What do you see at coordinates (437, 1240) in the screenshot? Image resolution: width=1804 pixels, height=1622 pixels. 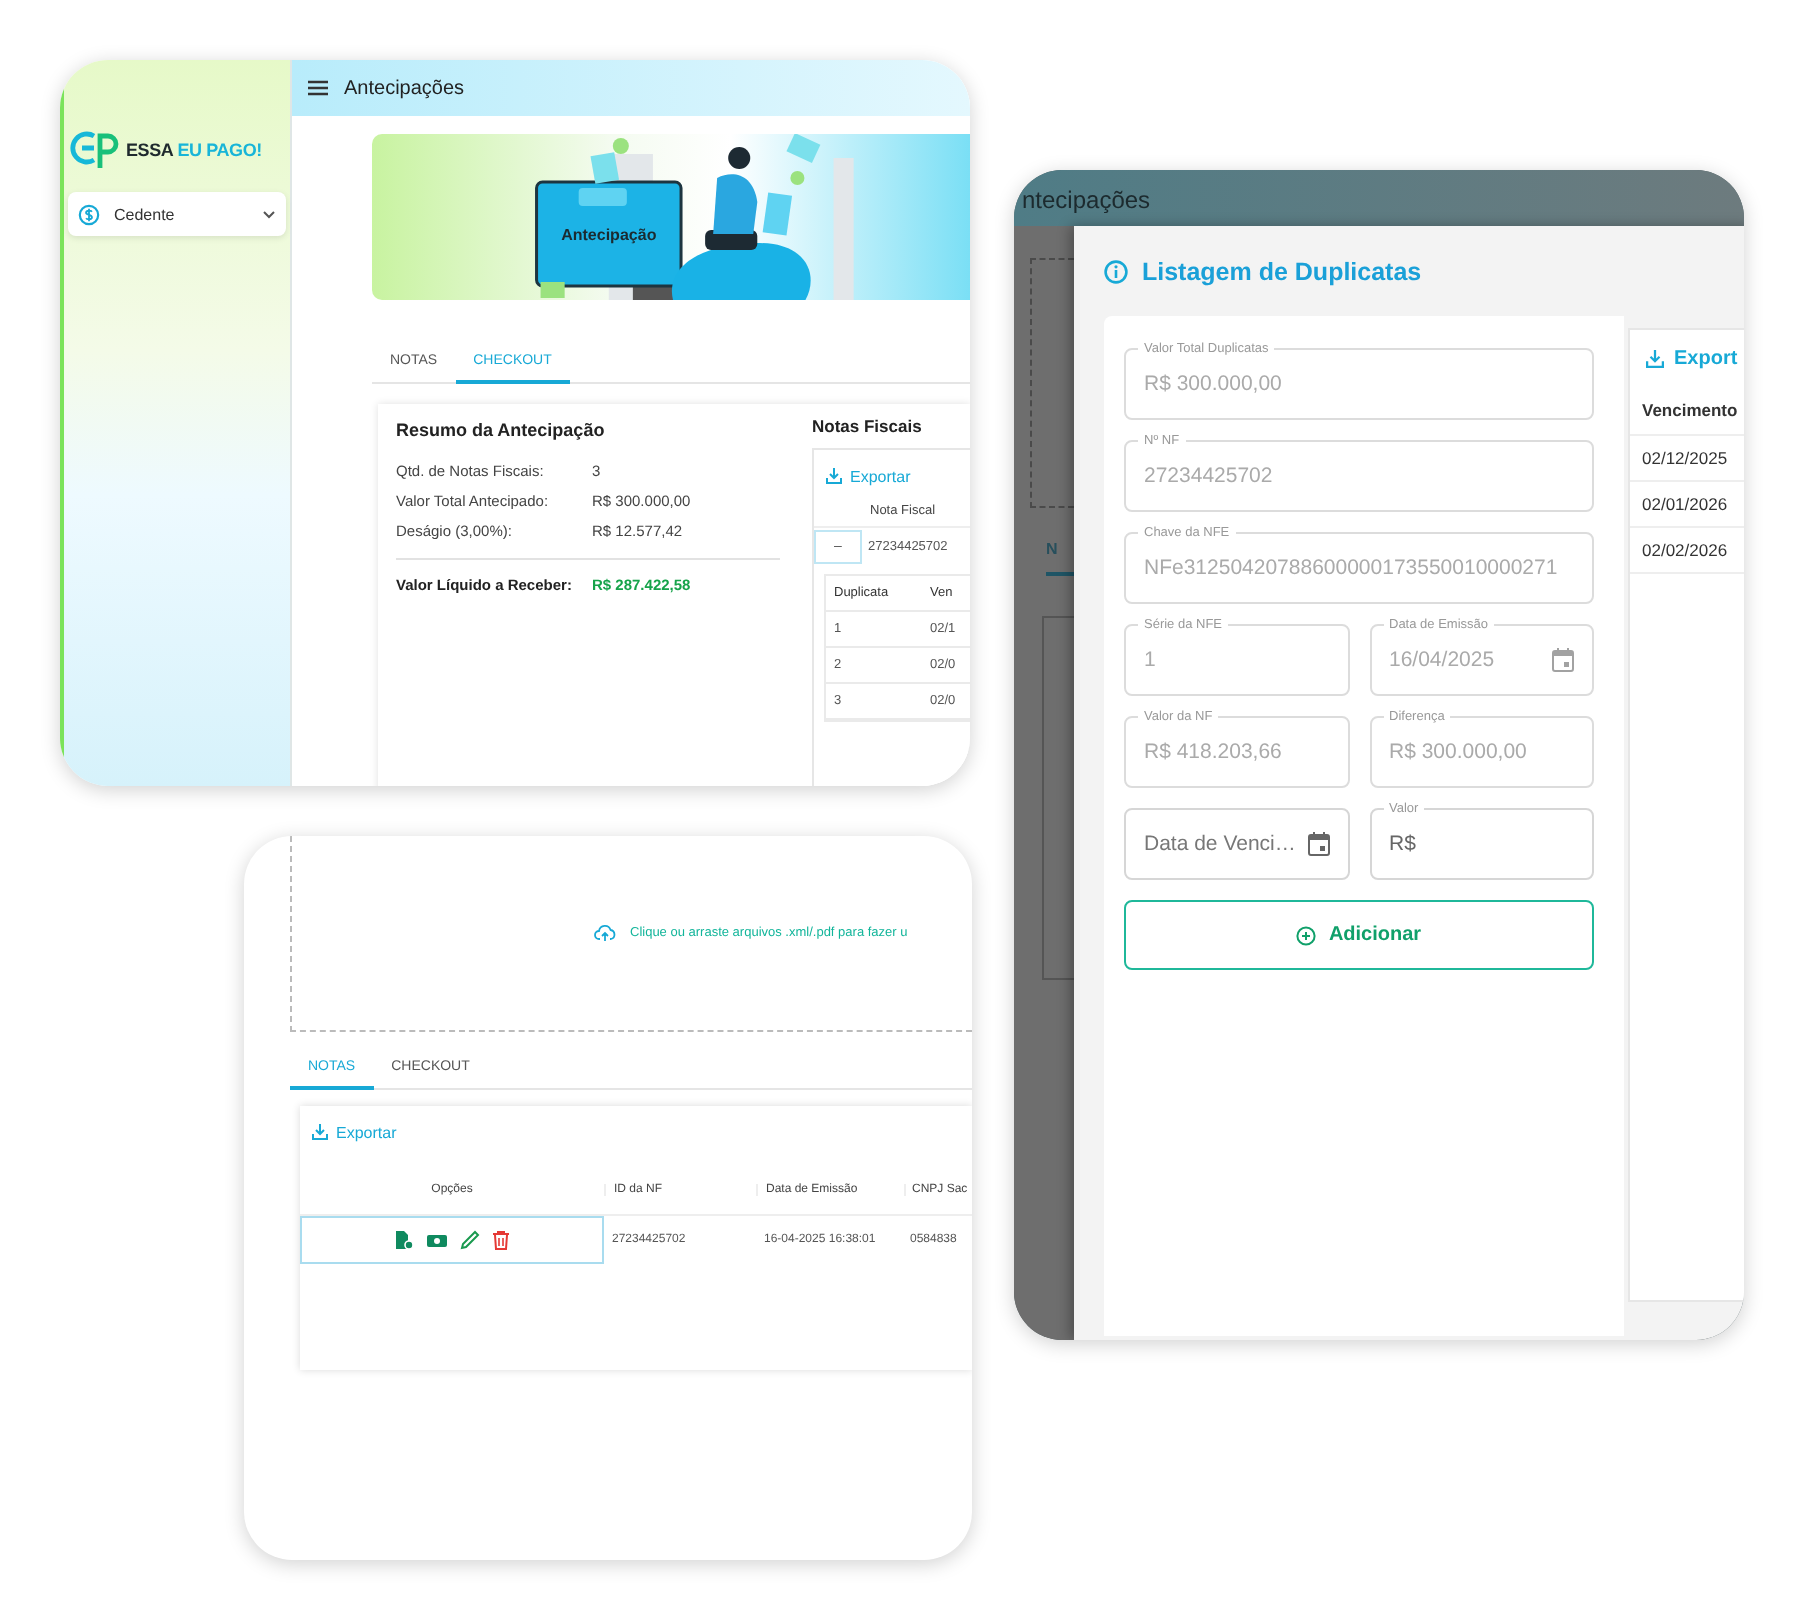 I see `cash-icon` at bounding box center [437, 1240].